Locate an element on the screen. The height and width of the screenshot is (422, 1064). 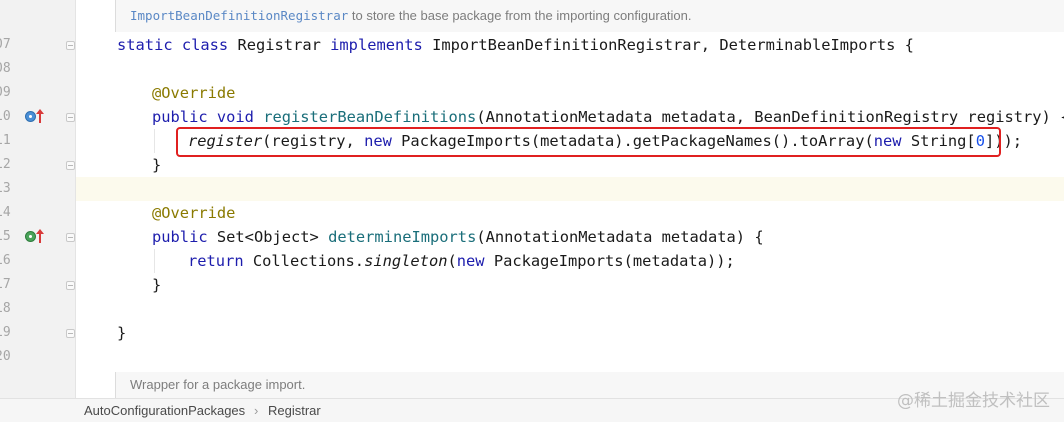
keyword: public is located at coordinates (184, 237).